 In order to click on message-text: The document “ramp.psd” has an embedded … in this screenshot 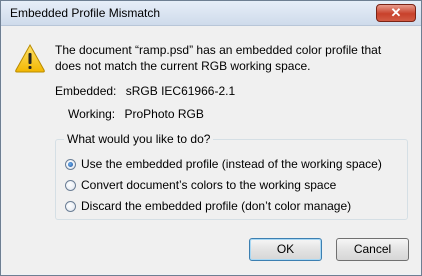, I will do `click(235, 58)`.